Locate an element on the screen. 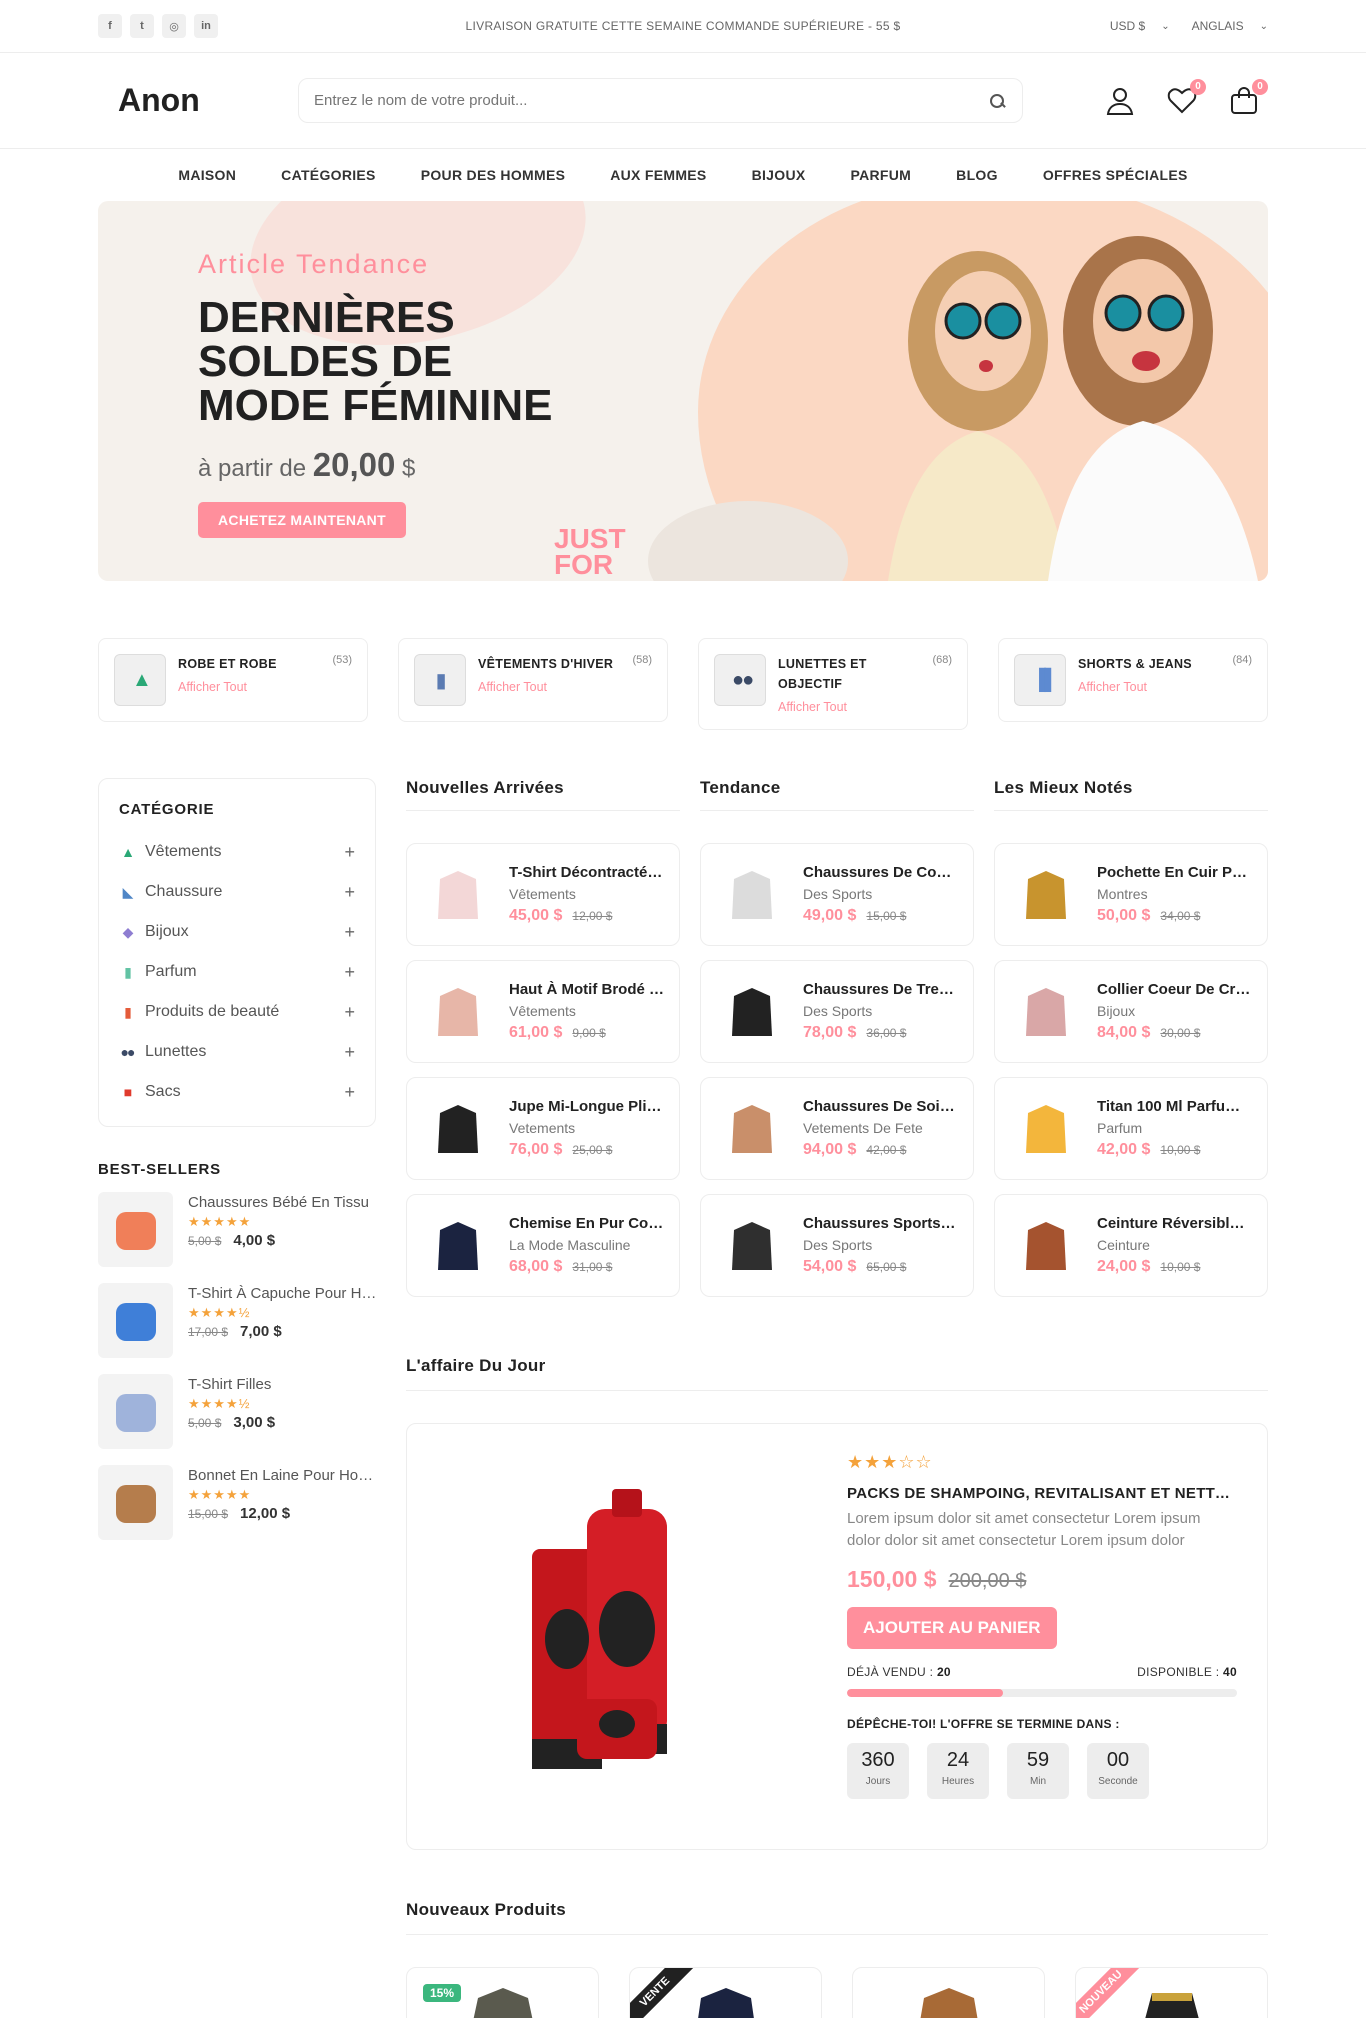  product-title: Titan 100 Ml Parfum Femme is located at coordinates (1174, 1106).